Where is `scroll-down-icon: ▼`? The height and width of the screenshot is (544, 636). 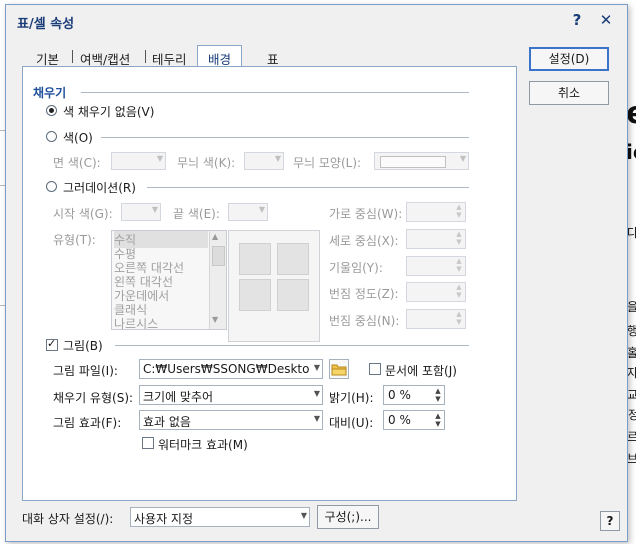 scroll-down-icon: ▼ is located at coordinates (215, 319).